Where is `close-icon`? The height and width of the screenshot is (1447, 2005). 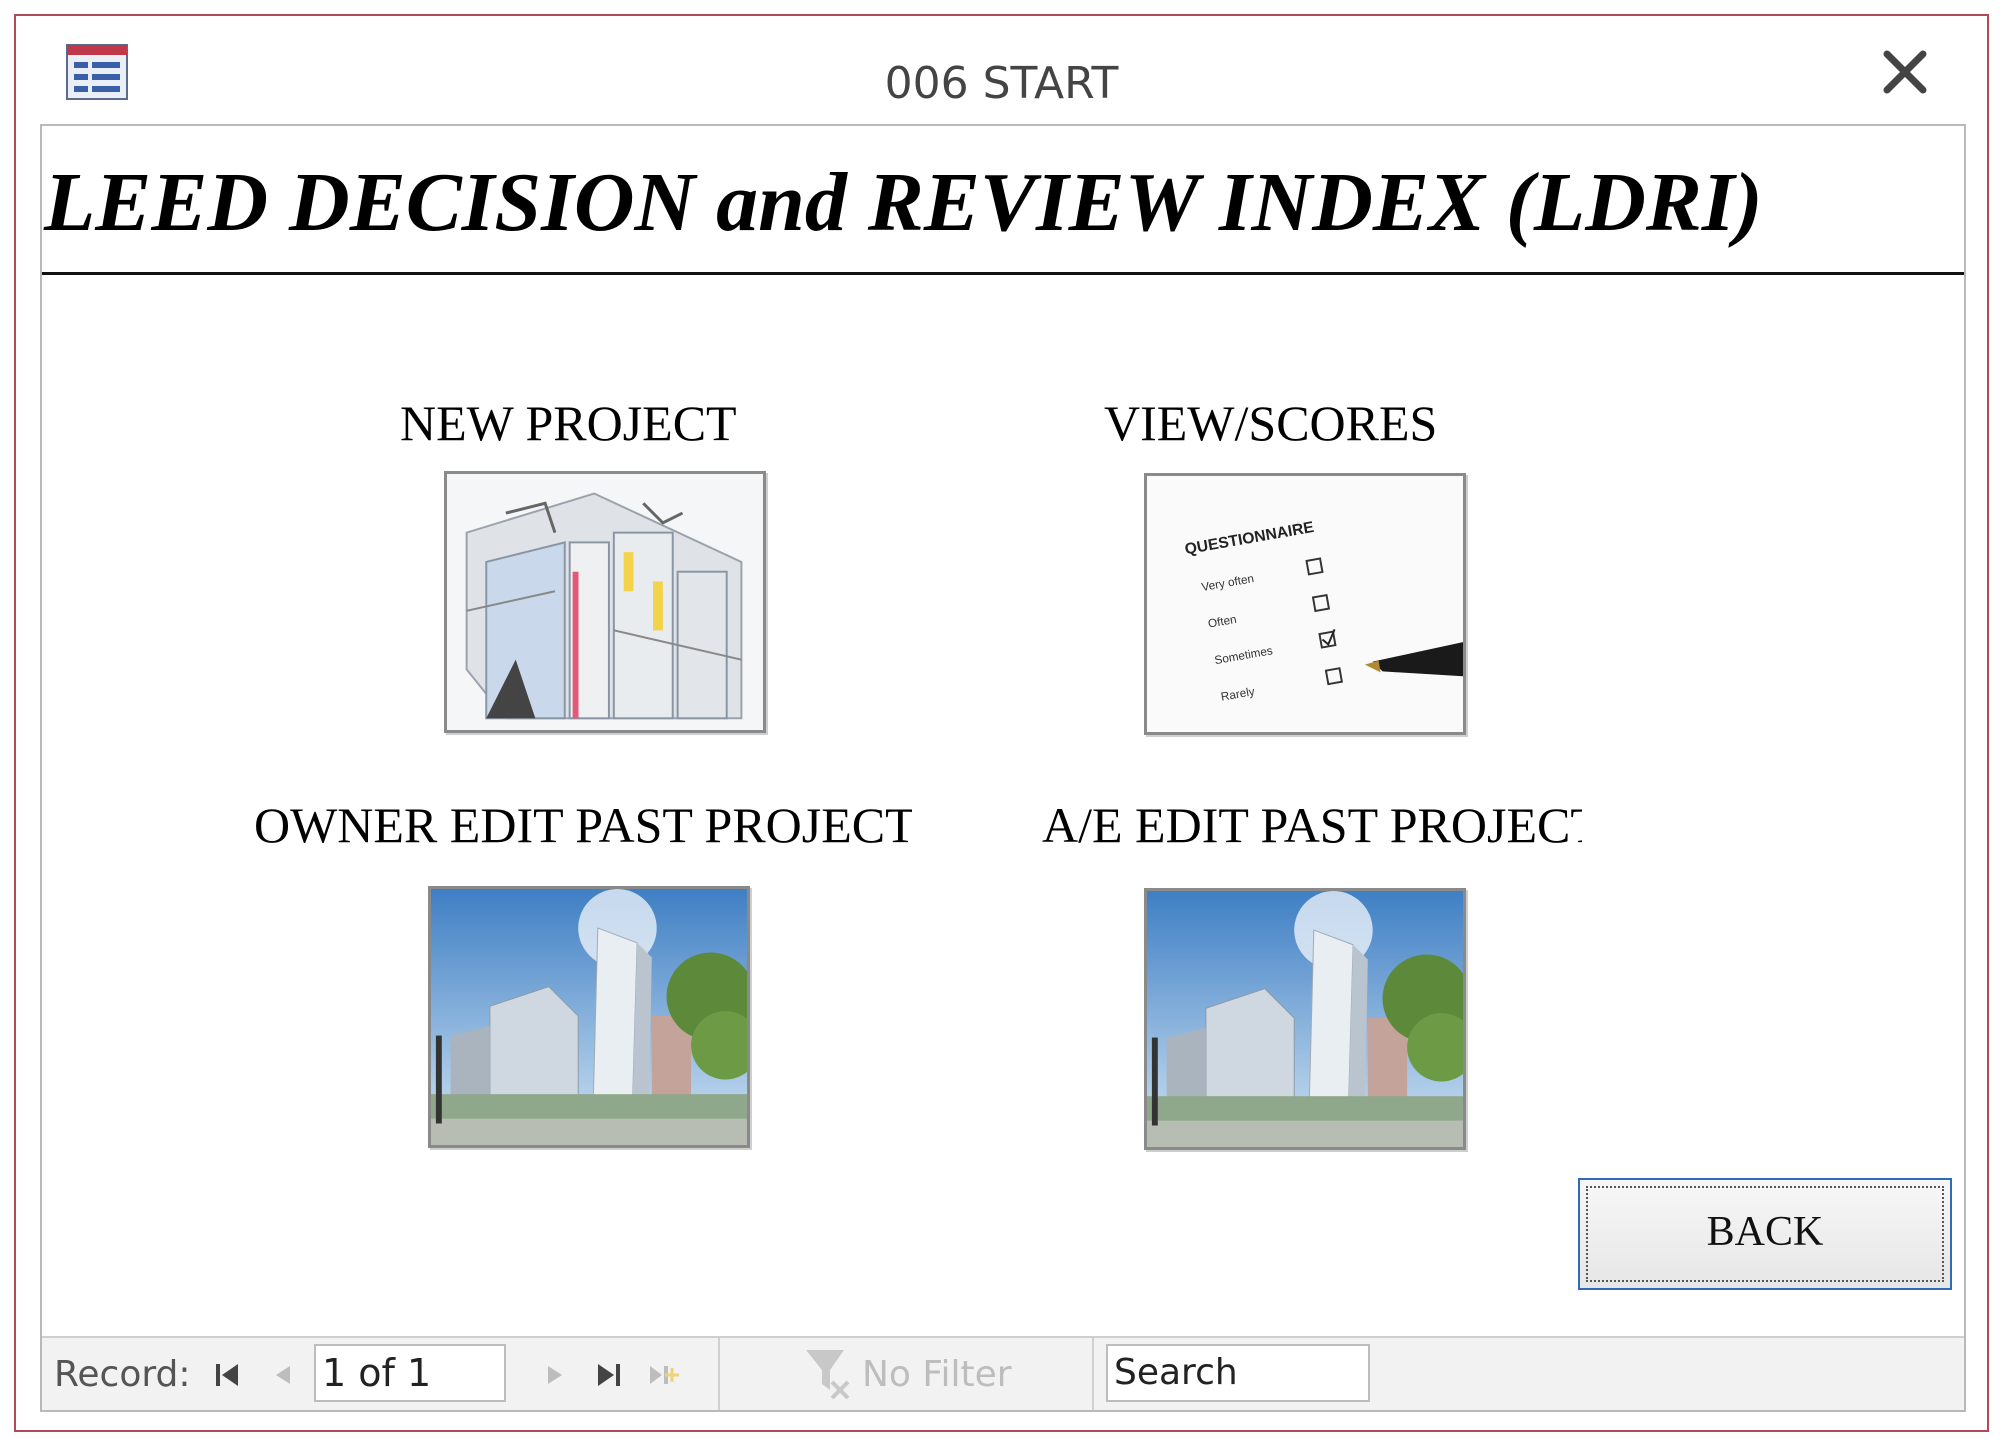 close-icon is located at coordinates (1905, 72).